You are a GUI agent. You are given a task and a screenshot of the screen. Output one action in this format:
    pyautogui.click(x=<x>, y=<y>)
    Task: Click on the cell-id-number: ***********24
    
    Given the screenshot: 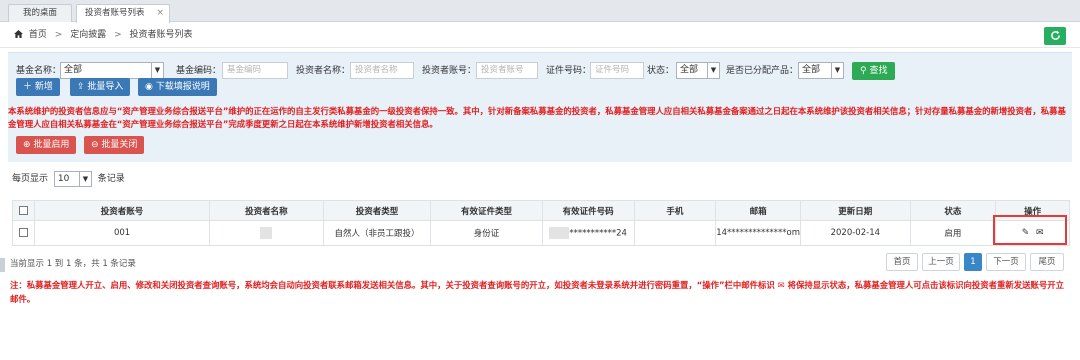 What is the action you would take?
    pyautogui.click(x=588, y=233)
    